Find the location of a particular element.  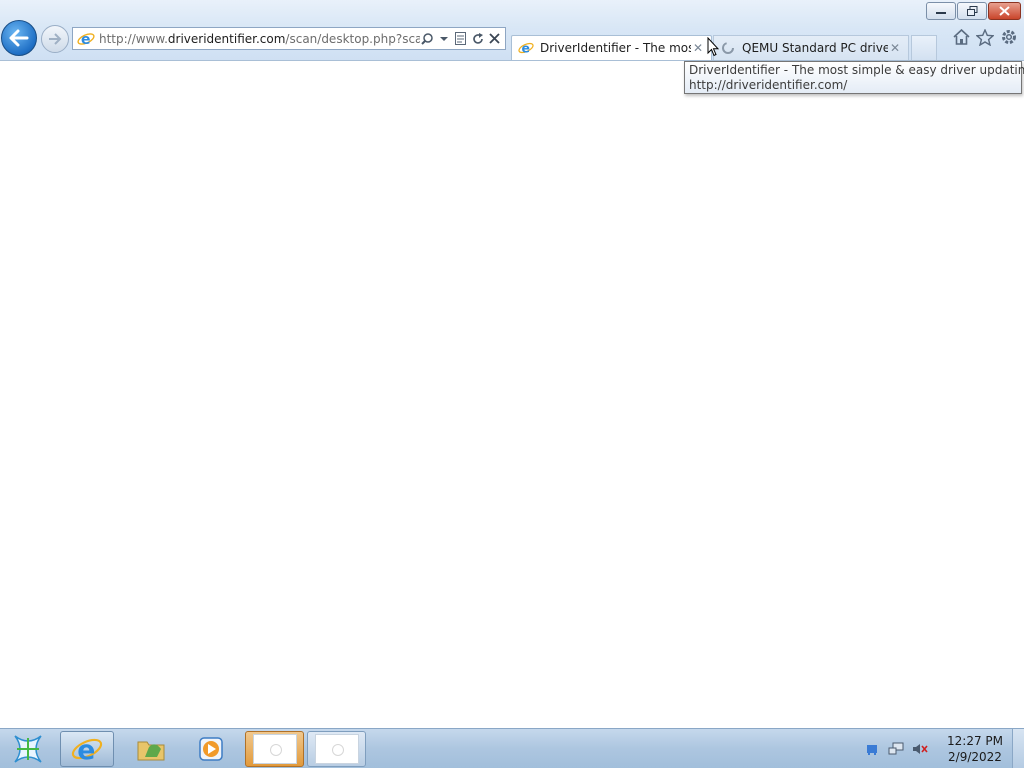

taskbar: e 12:27 PM 2/9/2022 is located at coordinates (512, 748).